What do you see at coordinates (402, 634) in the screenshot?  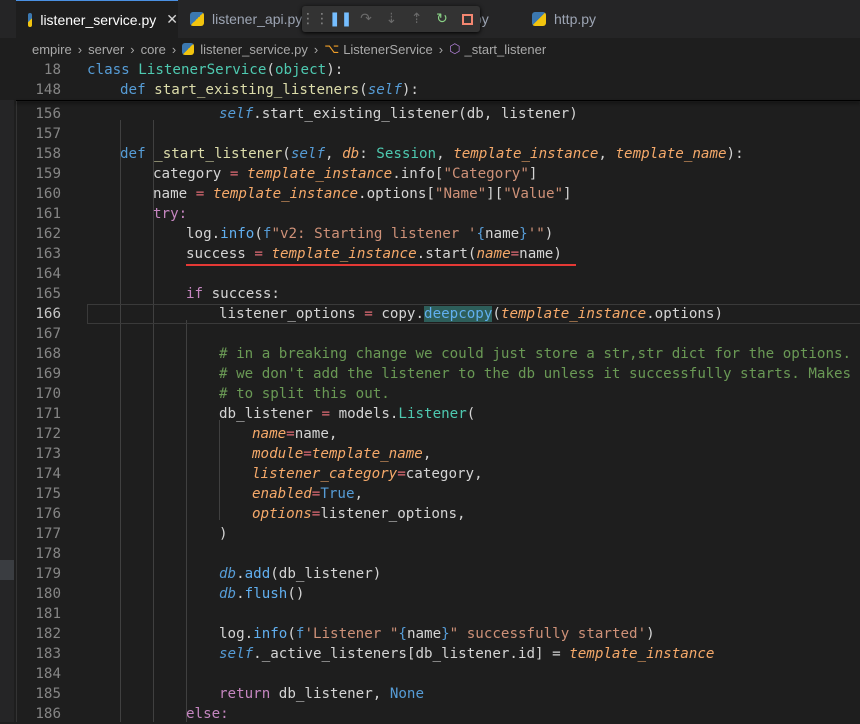 I see `token: {` at bounding box center [402, 634].